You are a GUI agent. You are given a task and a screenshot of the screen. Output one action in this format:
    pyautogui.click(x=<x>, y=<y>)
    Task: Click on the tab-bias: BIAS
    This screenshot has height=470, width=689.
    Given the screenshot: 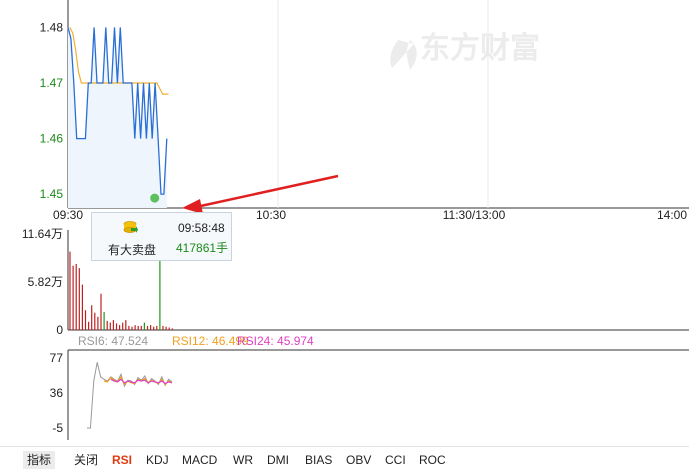 What is the action you would take?
    pyautogui.click(x=318, y=460)
    